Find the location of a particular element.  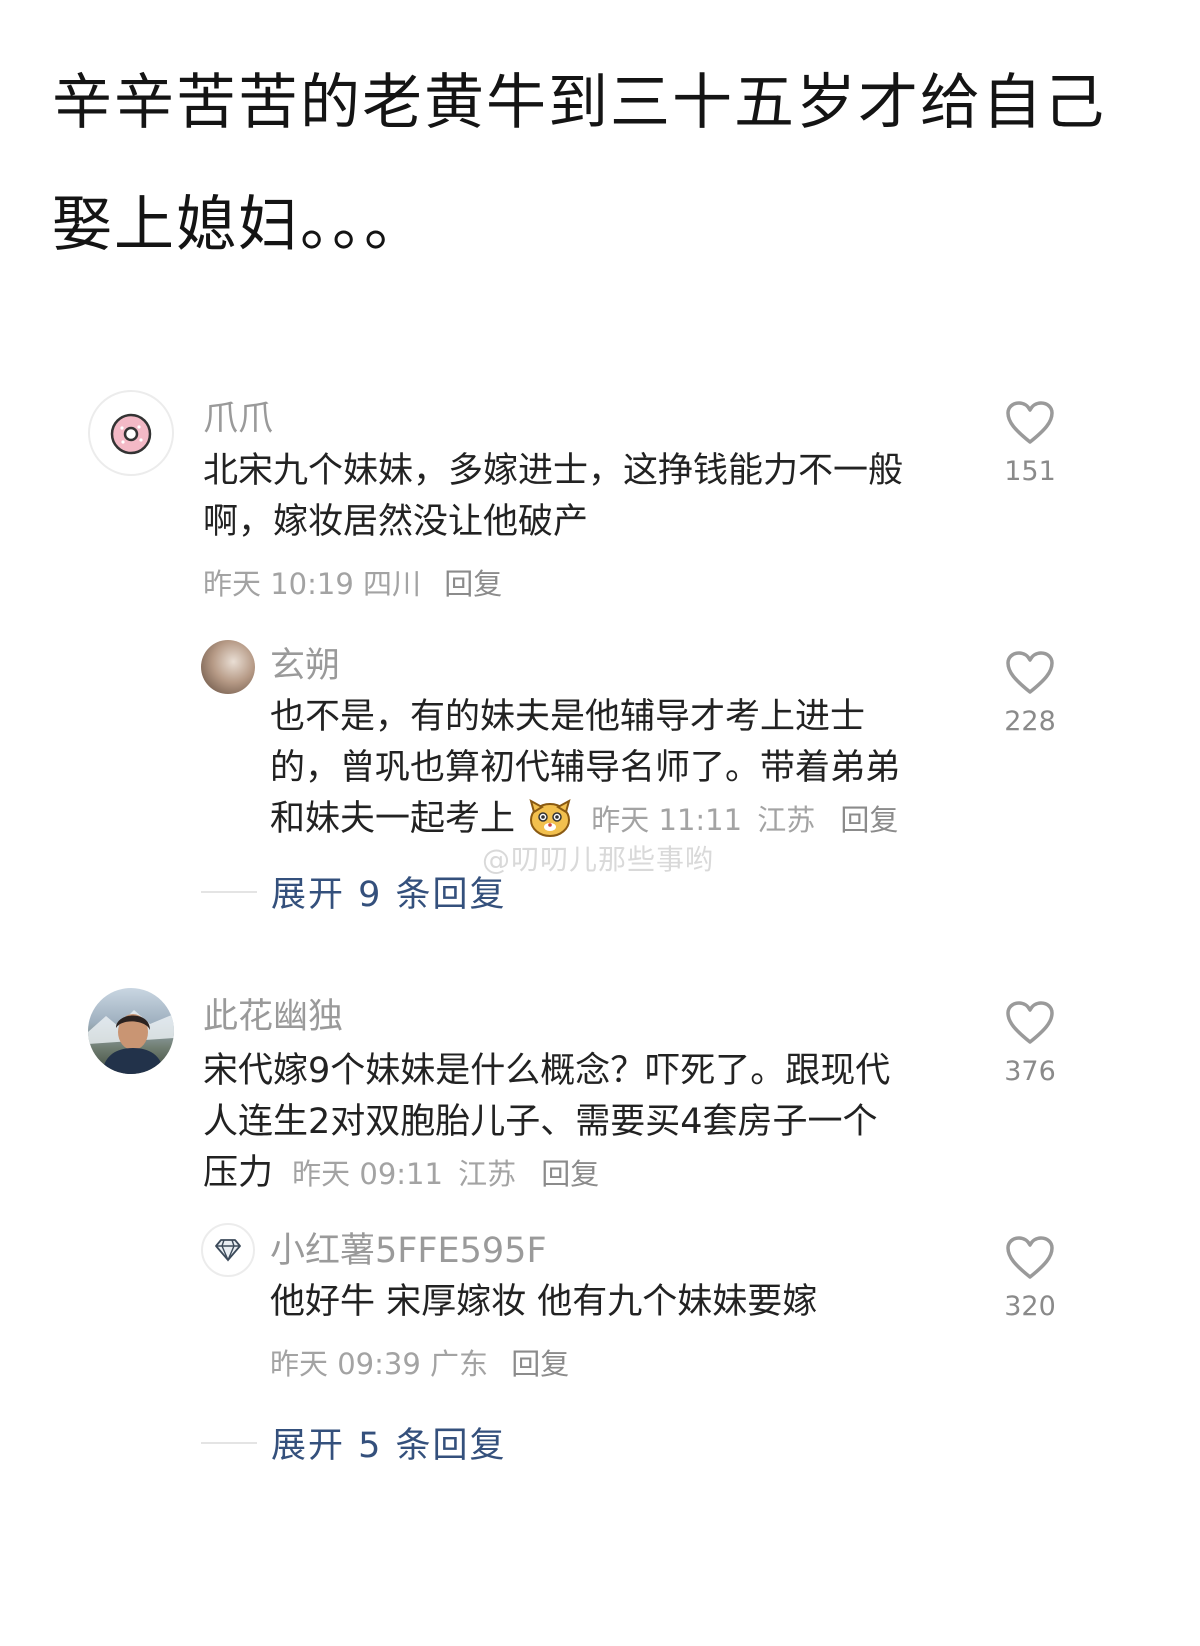

reply-text: 他好牛 宋厚嫁妆 他有九个妹妹要嫁 is located at coordinates (544, 1302).